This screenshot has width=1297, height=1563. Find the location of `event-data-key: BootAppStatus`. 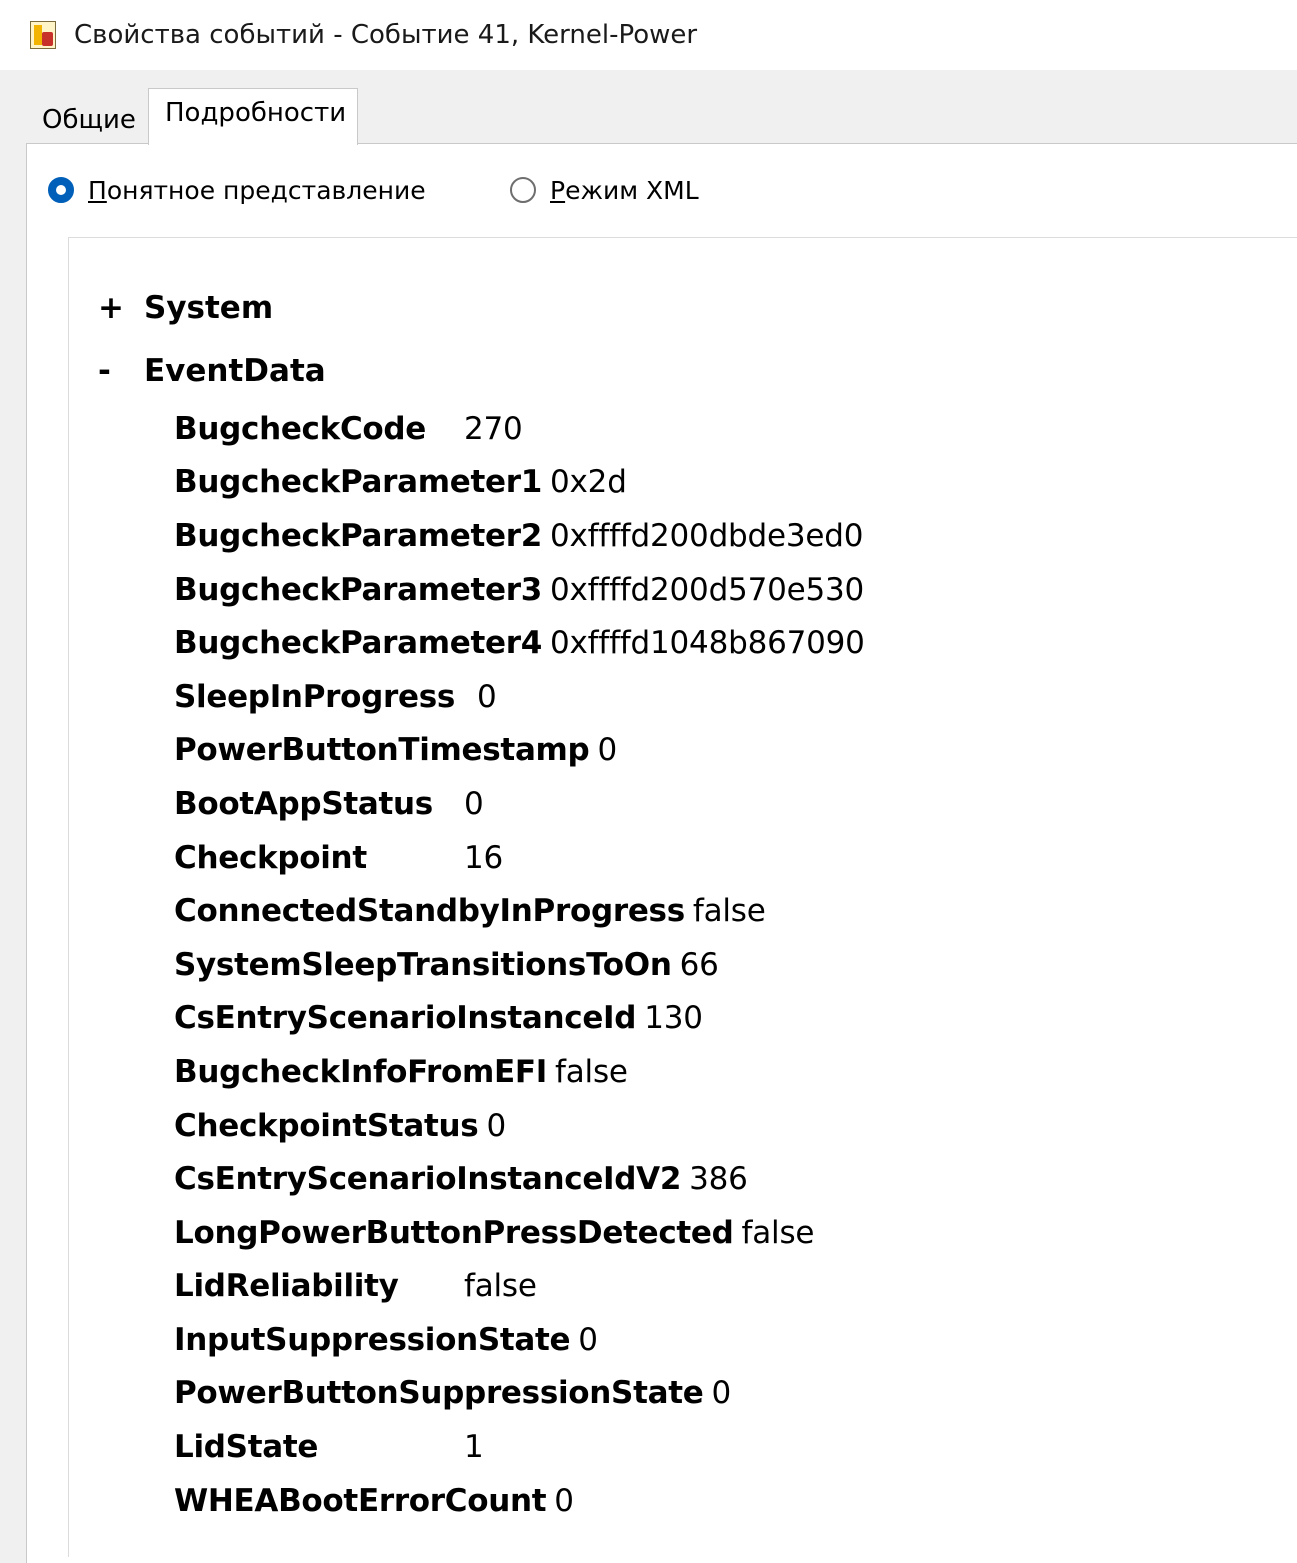

event-data-key: BootAppStatus is located at coordinates (303, 803).